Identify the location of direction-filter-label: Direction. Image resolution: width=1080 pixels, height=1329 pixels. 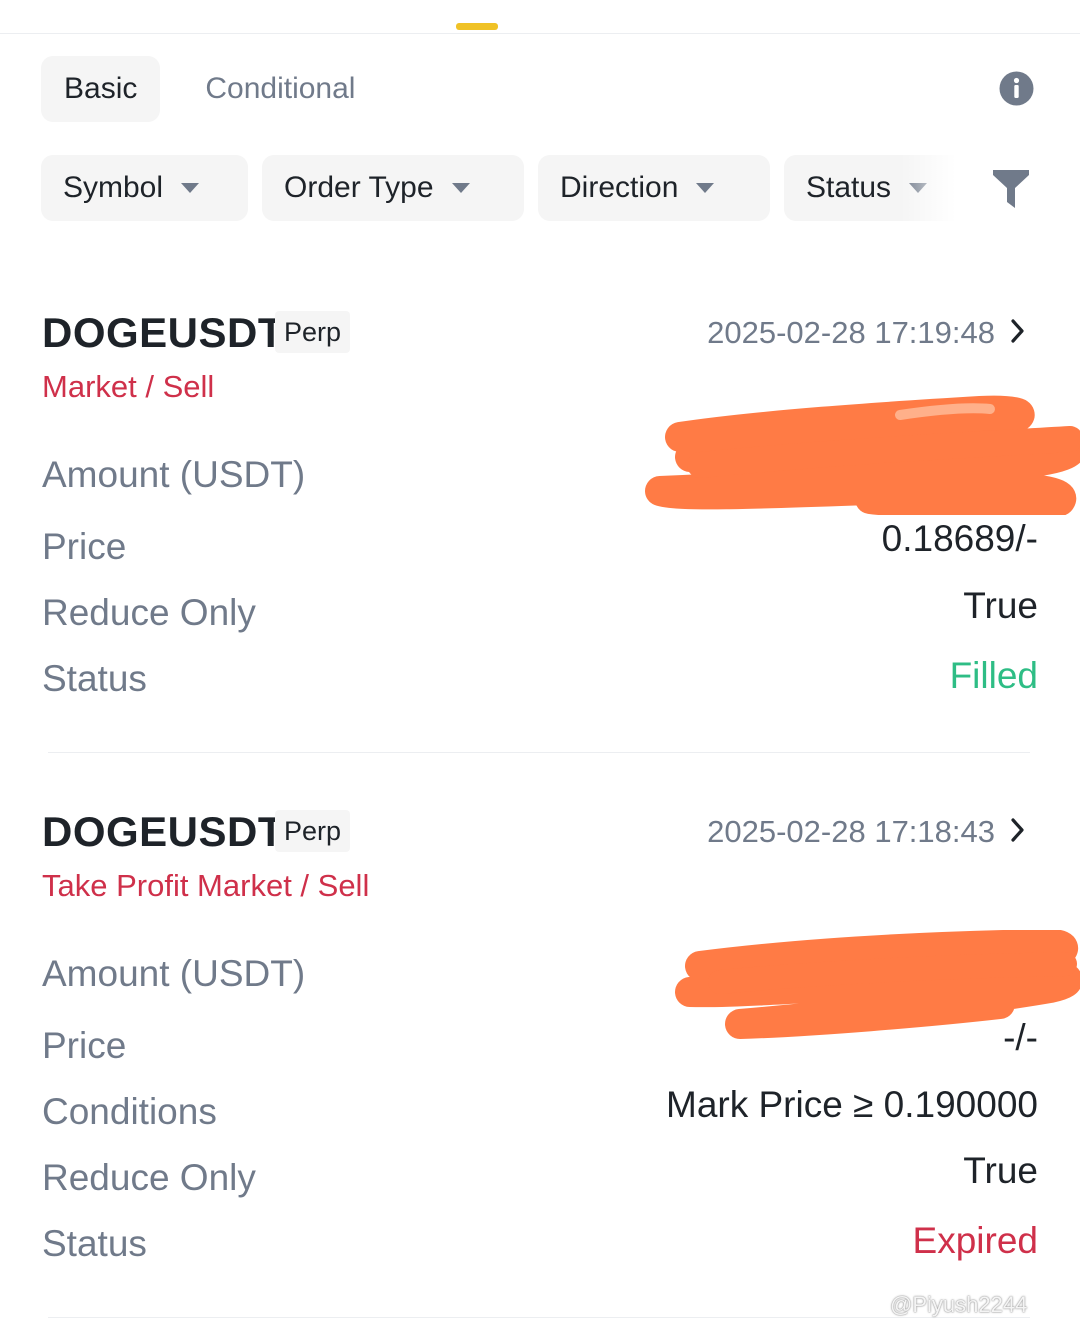
(619, 187).